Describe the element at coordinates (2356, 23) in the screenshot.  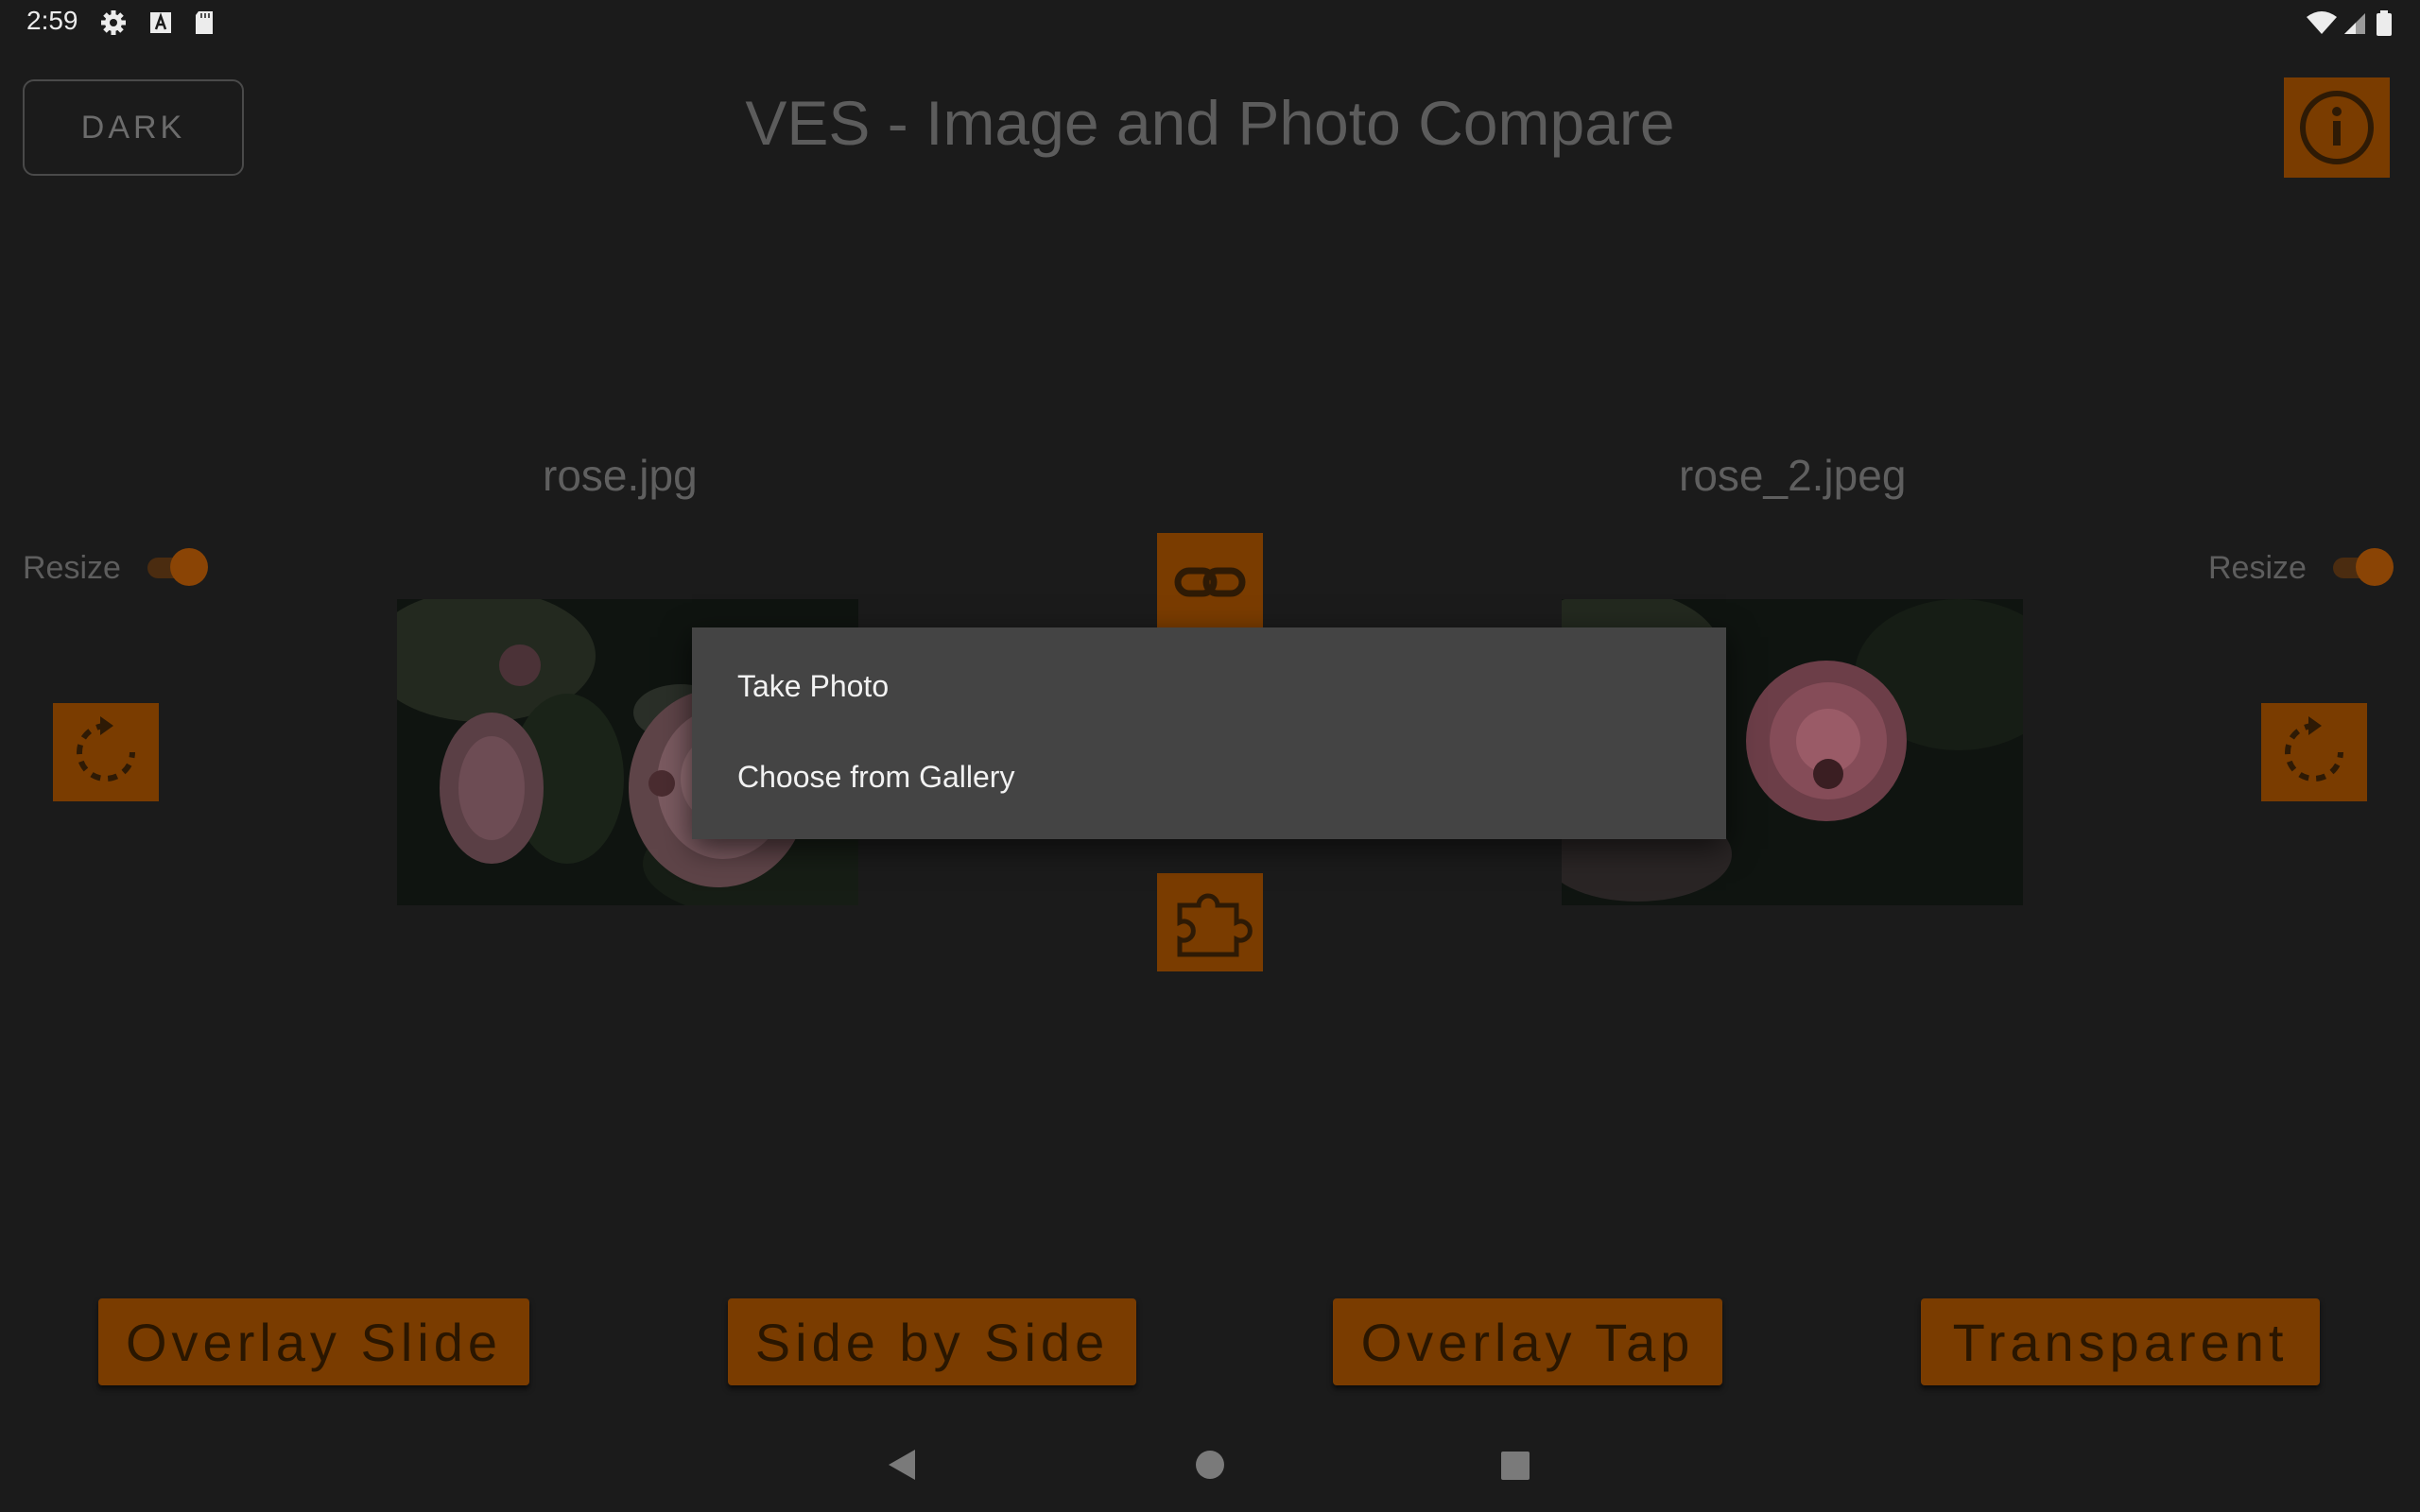
I see `signal-icon` at that location.